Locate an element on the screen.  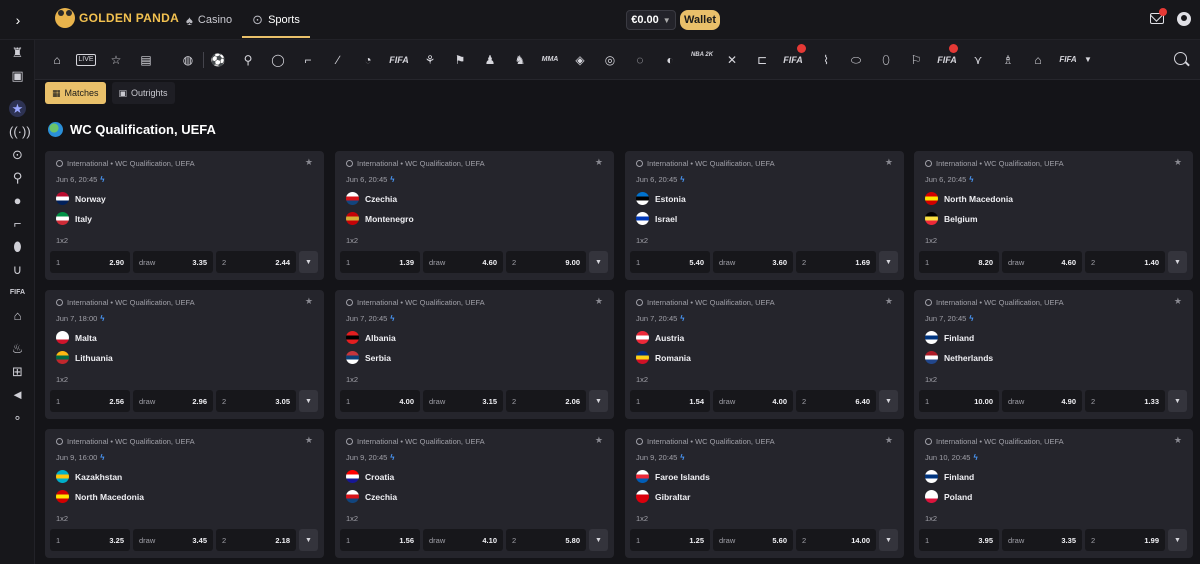
home-team: Finland is located at coordinates (949, 476).